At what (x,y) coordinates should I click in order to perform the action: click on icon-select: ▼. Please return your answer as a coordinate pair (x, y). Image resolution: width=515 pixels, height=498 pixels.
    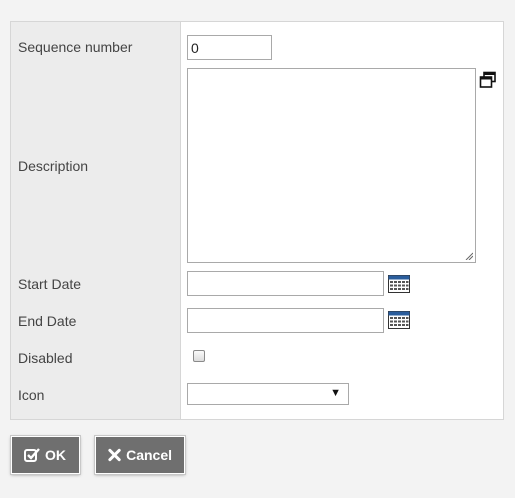
    Looking at the image, I should click on (268, 394).